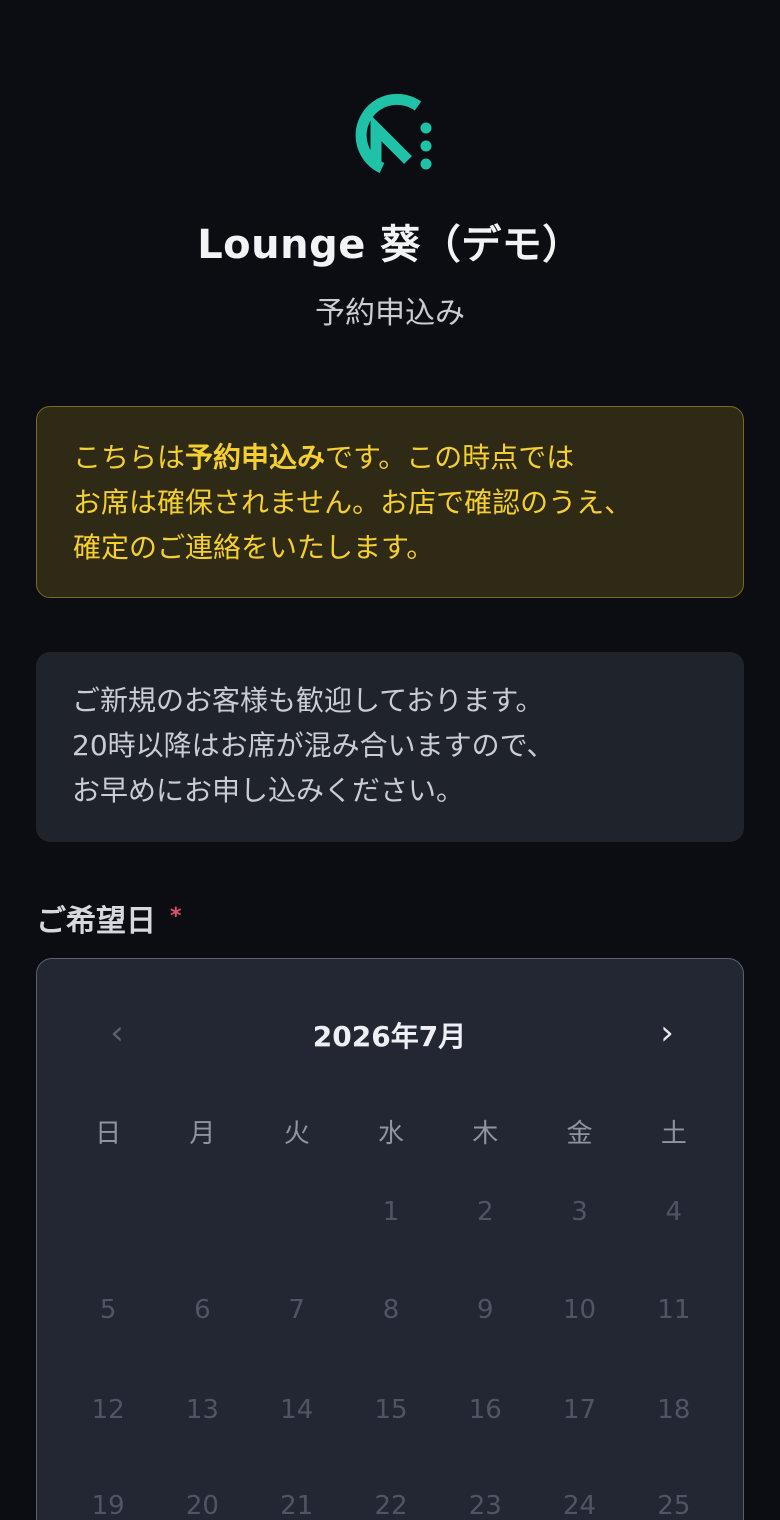 The width and height of the screenshot is (780, 1520). I want to click on calendar-week-1: 1 2 3 4, so click(391, 1212).